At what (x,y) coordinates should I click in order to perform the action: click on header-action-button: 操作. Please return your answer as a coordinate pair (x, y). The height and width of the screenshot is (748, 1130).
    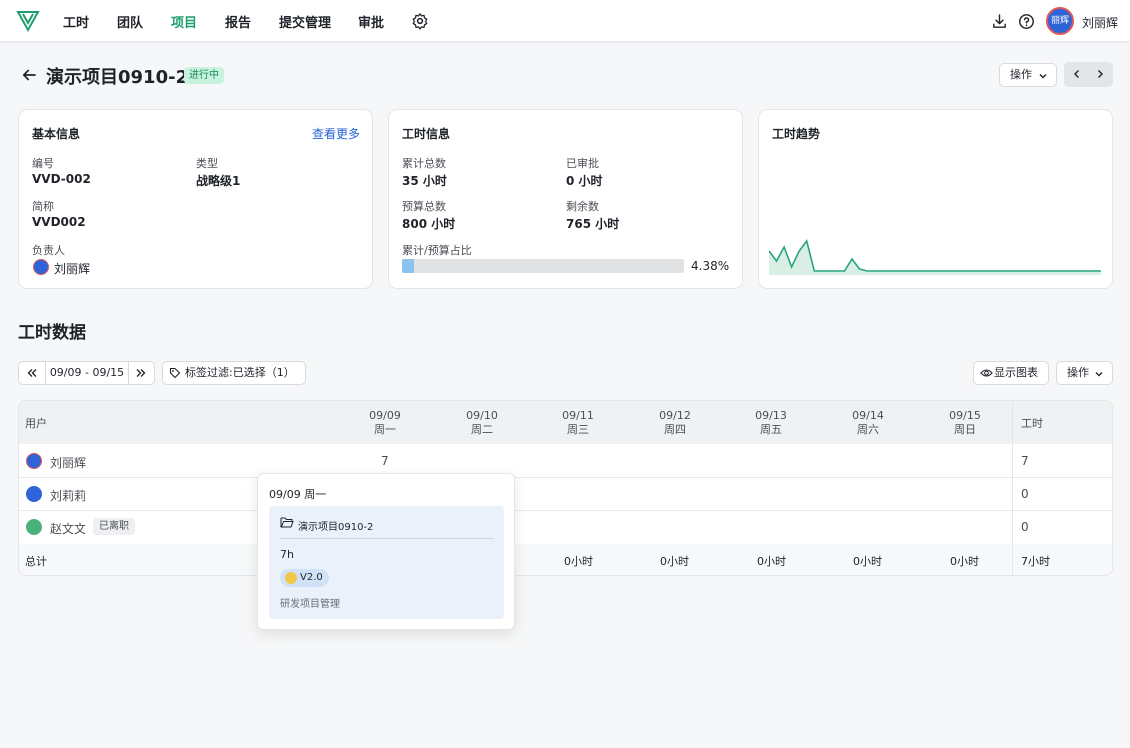
    Looking at the image, I should click on (1028, 75).